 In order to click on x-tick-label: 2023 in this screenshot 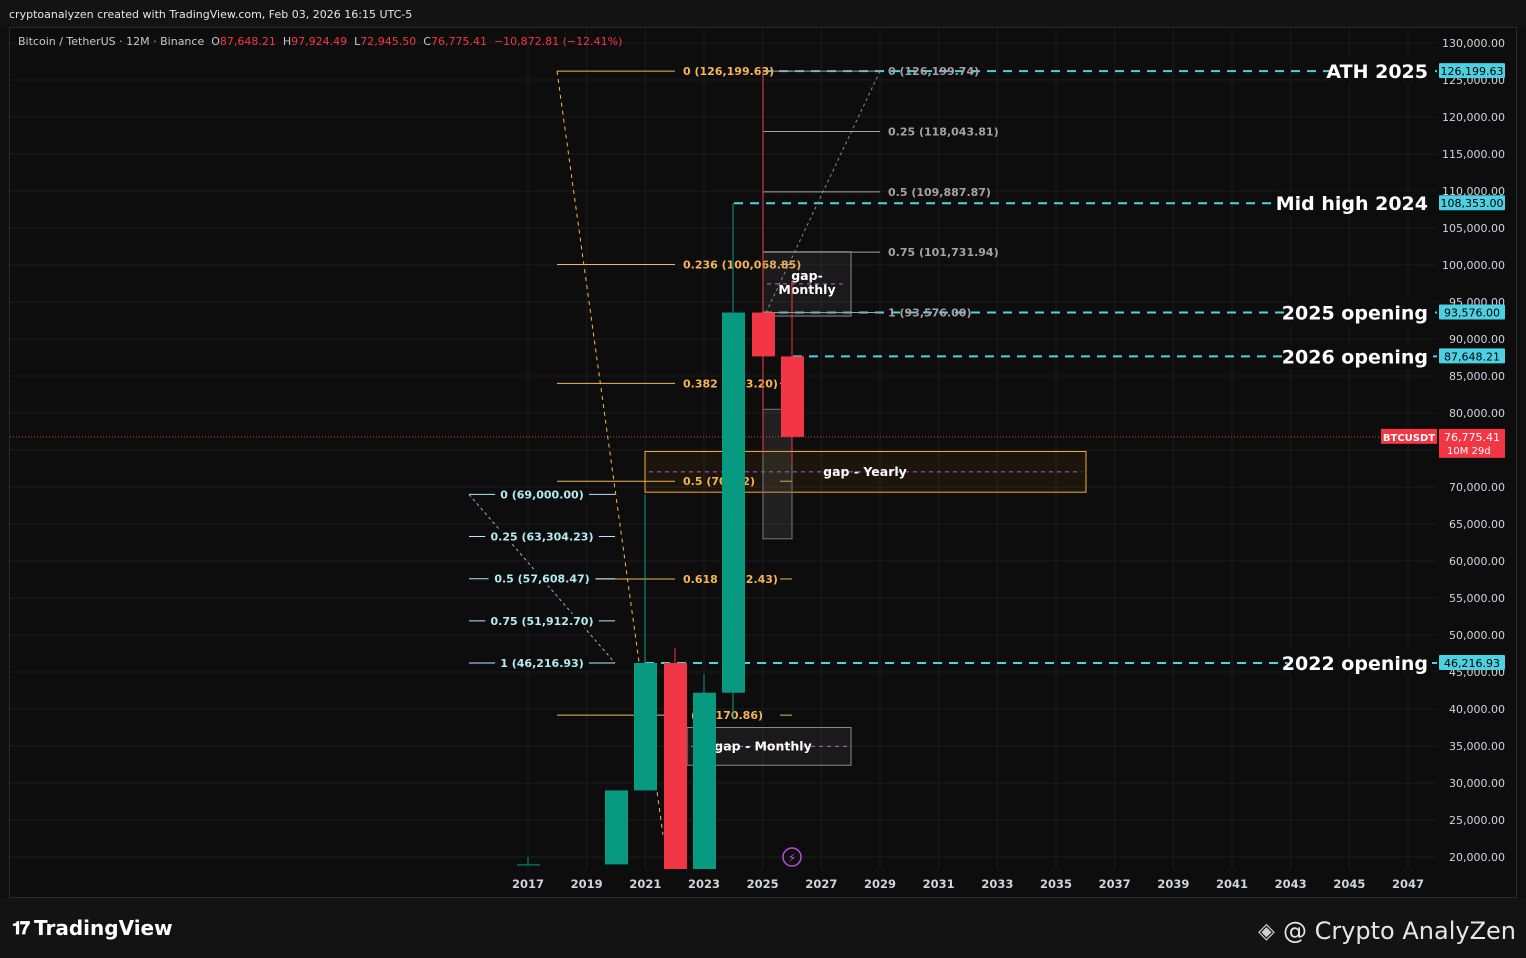, I will do `click(704, 884)`.